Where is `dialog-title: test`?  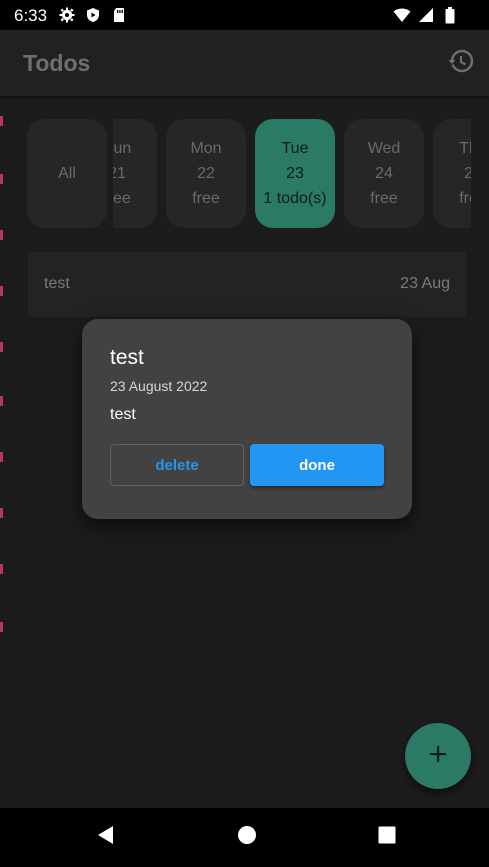 dialog-title: test is located at coordinates (127, 357).